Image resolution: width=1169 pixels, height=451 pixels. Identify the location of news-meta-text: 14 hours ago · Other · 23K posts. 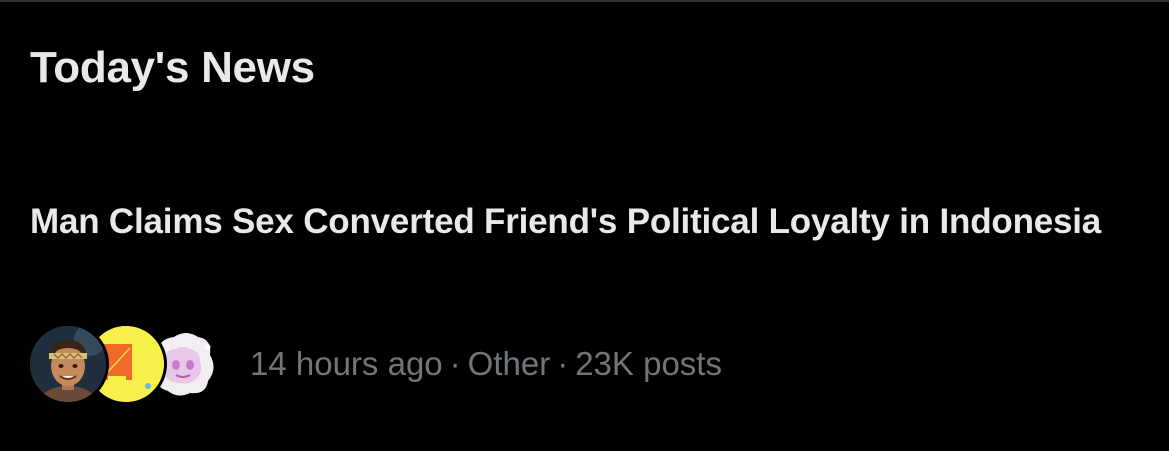
(486, 364).